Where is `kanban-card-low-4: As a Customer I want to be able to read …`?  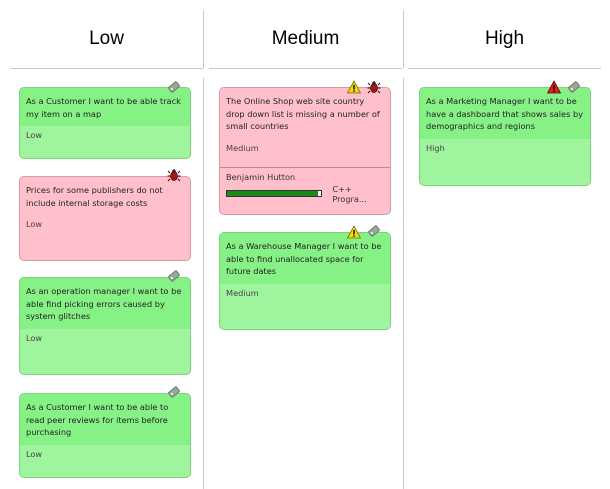 kanban-card-low-4: As a Customer I want to be able to read … is located at coordinates (105, 435).